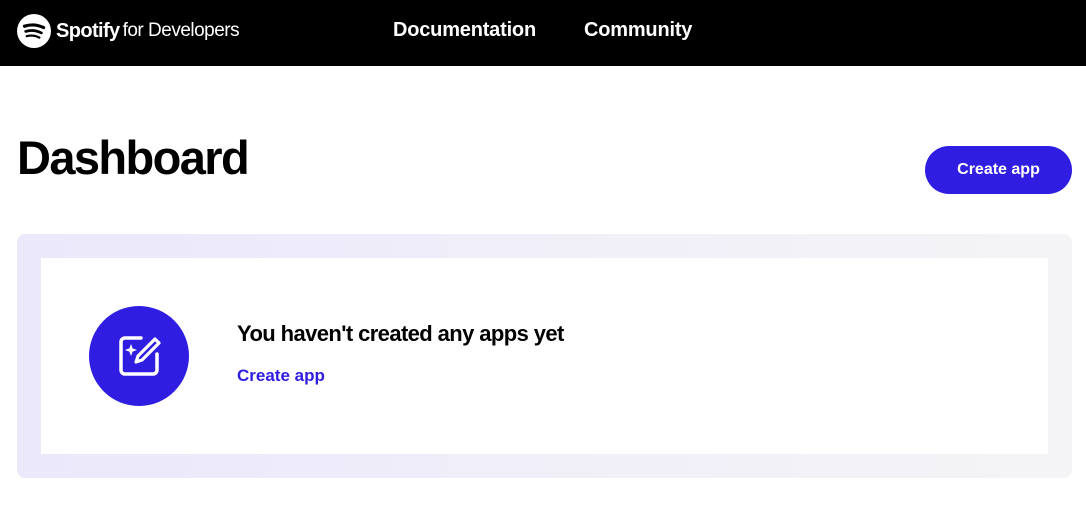 This screenshot has height=514, width=1086. I want to click on nav-documentation-link: Documentation, so click(464, 30).